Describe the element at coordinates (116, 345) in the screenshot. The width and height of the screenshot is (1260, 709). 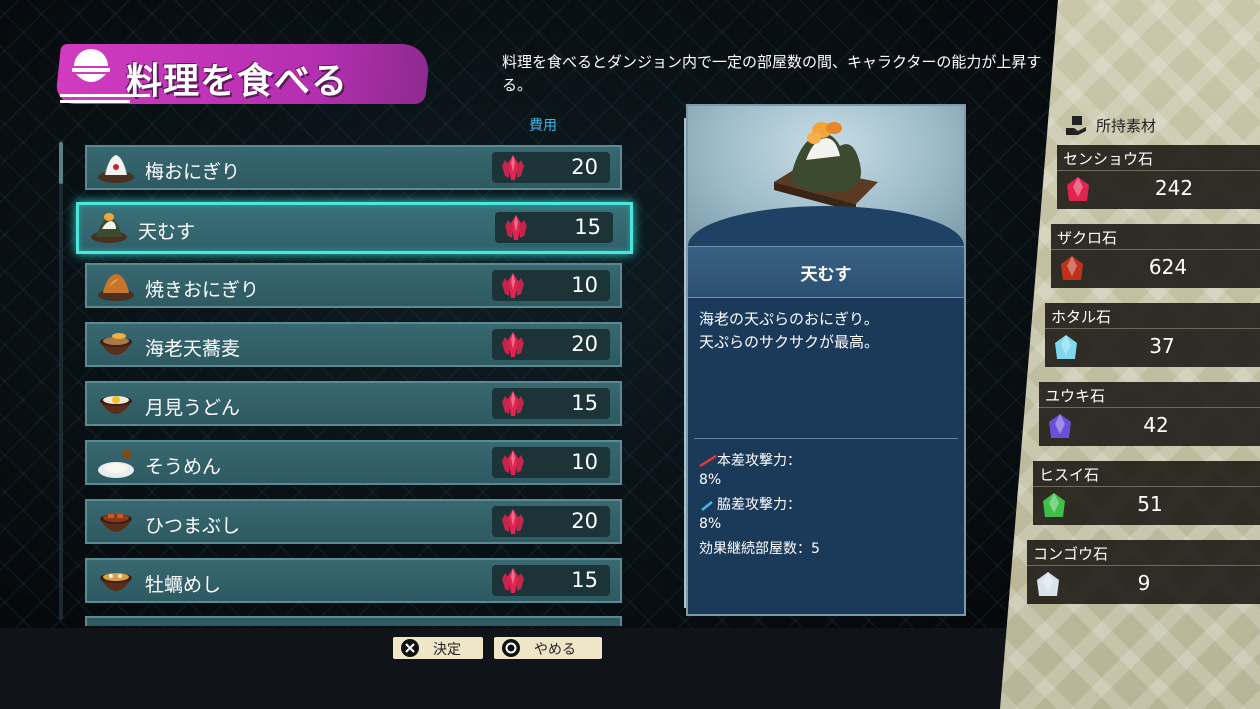
I see `ebi-ten-soba-icon` at that location.